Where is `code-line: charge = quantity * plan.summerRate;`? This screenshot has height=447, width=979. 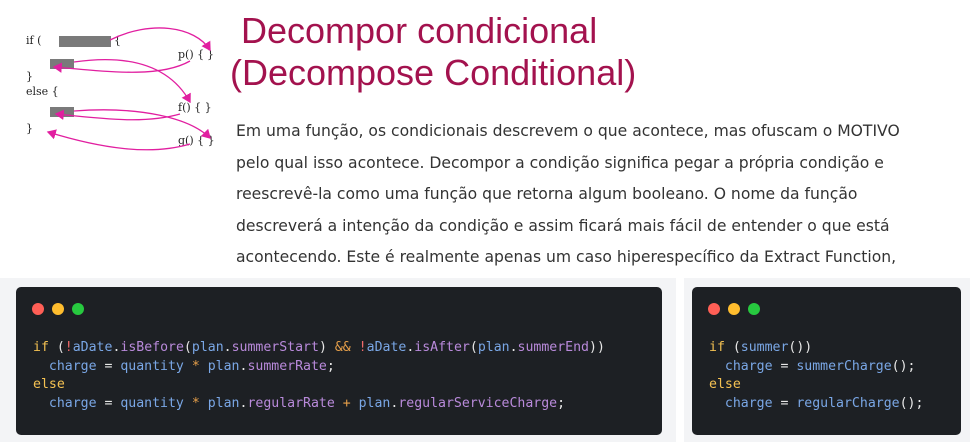 code-line: charge = quantity * plan.summerRate; is located at coordinates (191, 366).